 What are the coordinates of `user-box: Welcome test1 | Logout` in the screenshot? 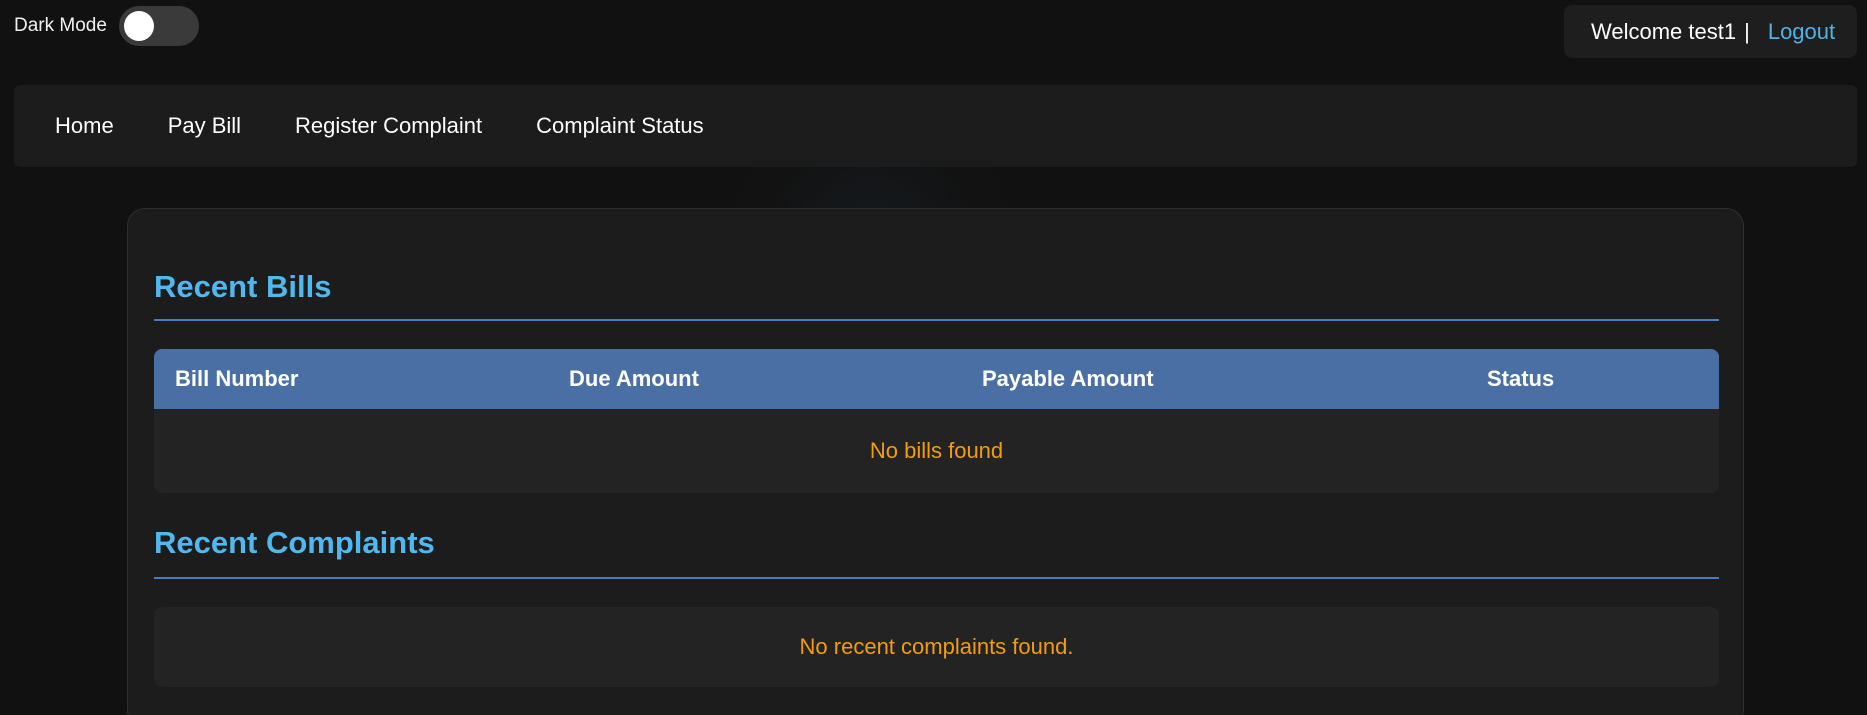 It's located at (1710, 31).